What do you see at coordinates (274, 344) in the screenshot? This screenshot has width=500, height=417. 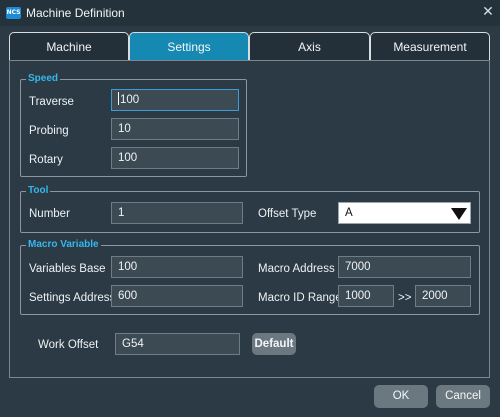 I see `default-button: Default` at bounding box center [274, 344].